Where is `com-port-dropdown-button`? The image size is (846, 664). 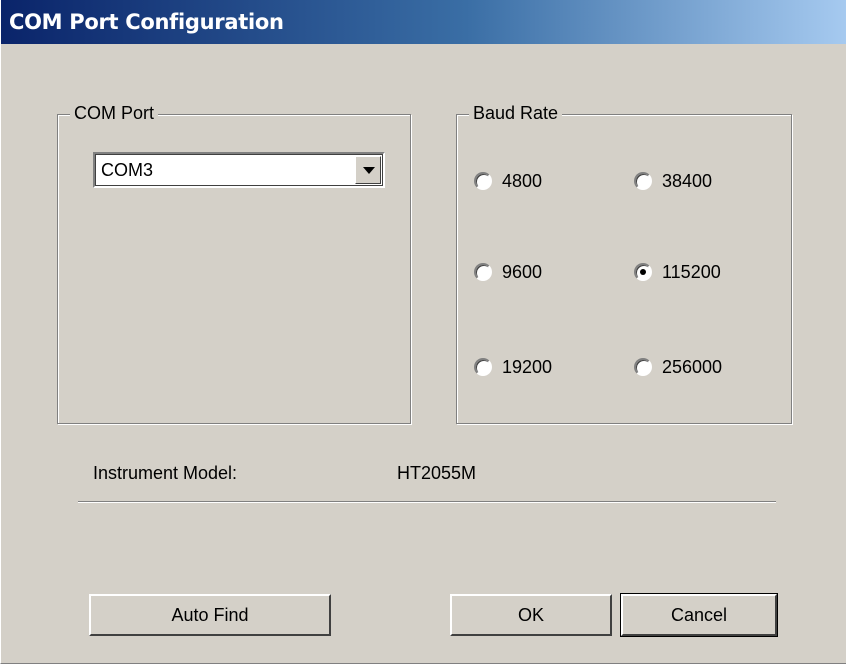
com-port-dropdown-button is located at coordinates (368, 170).